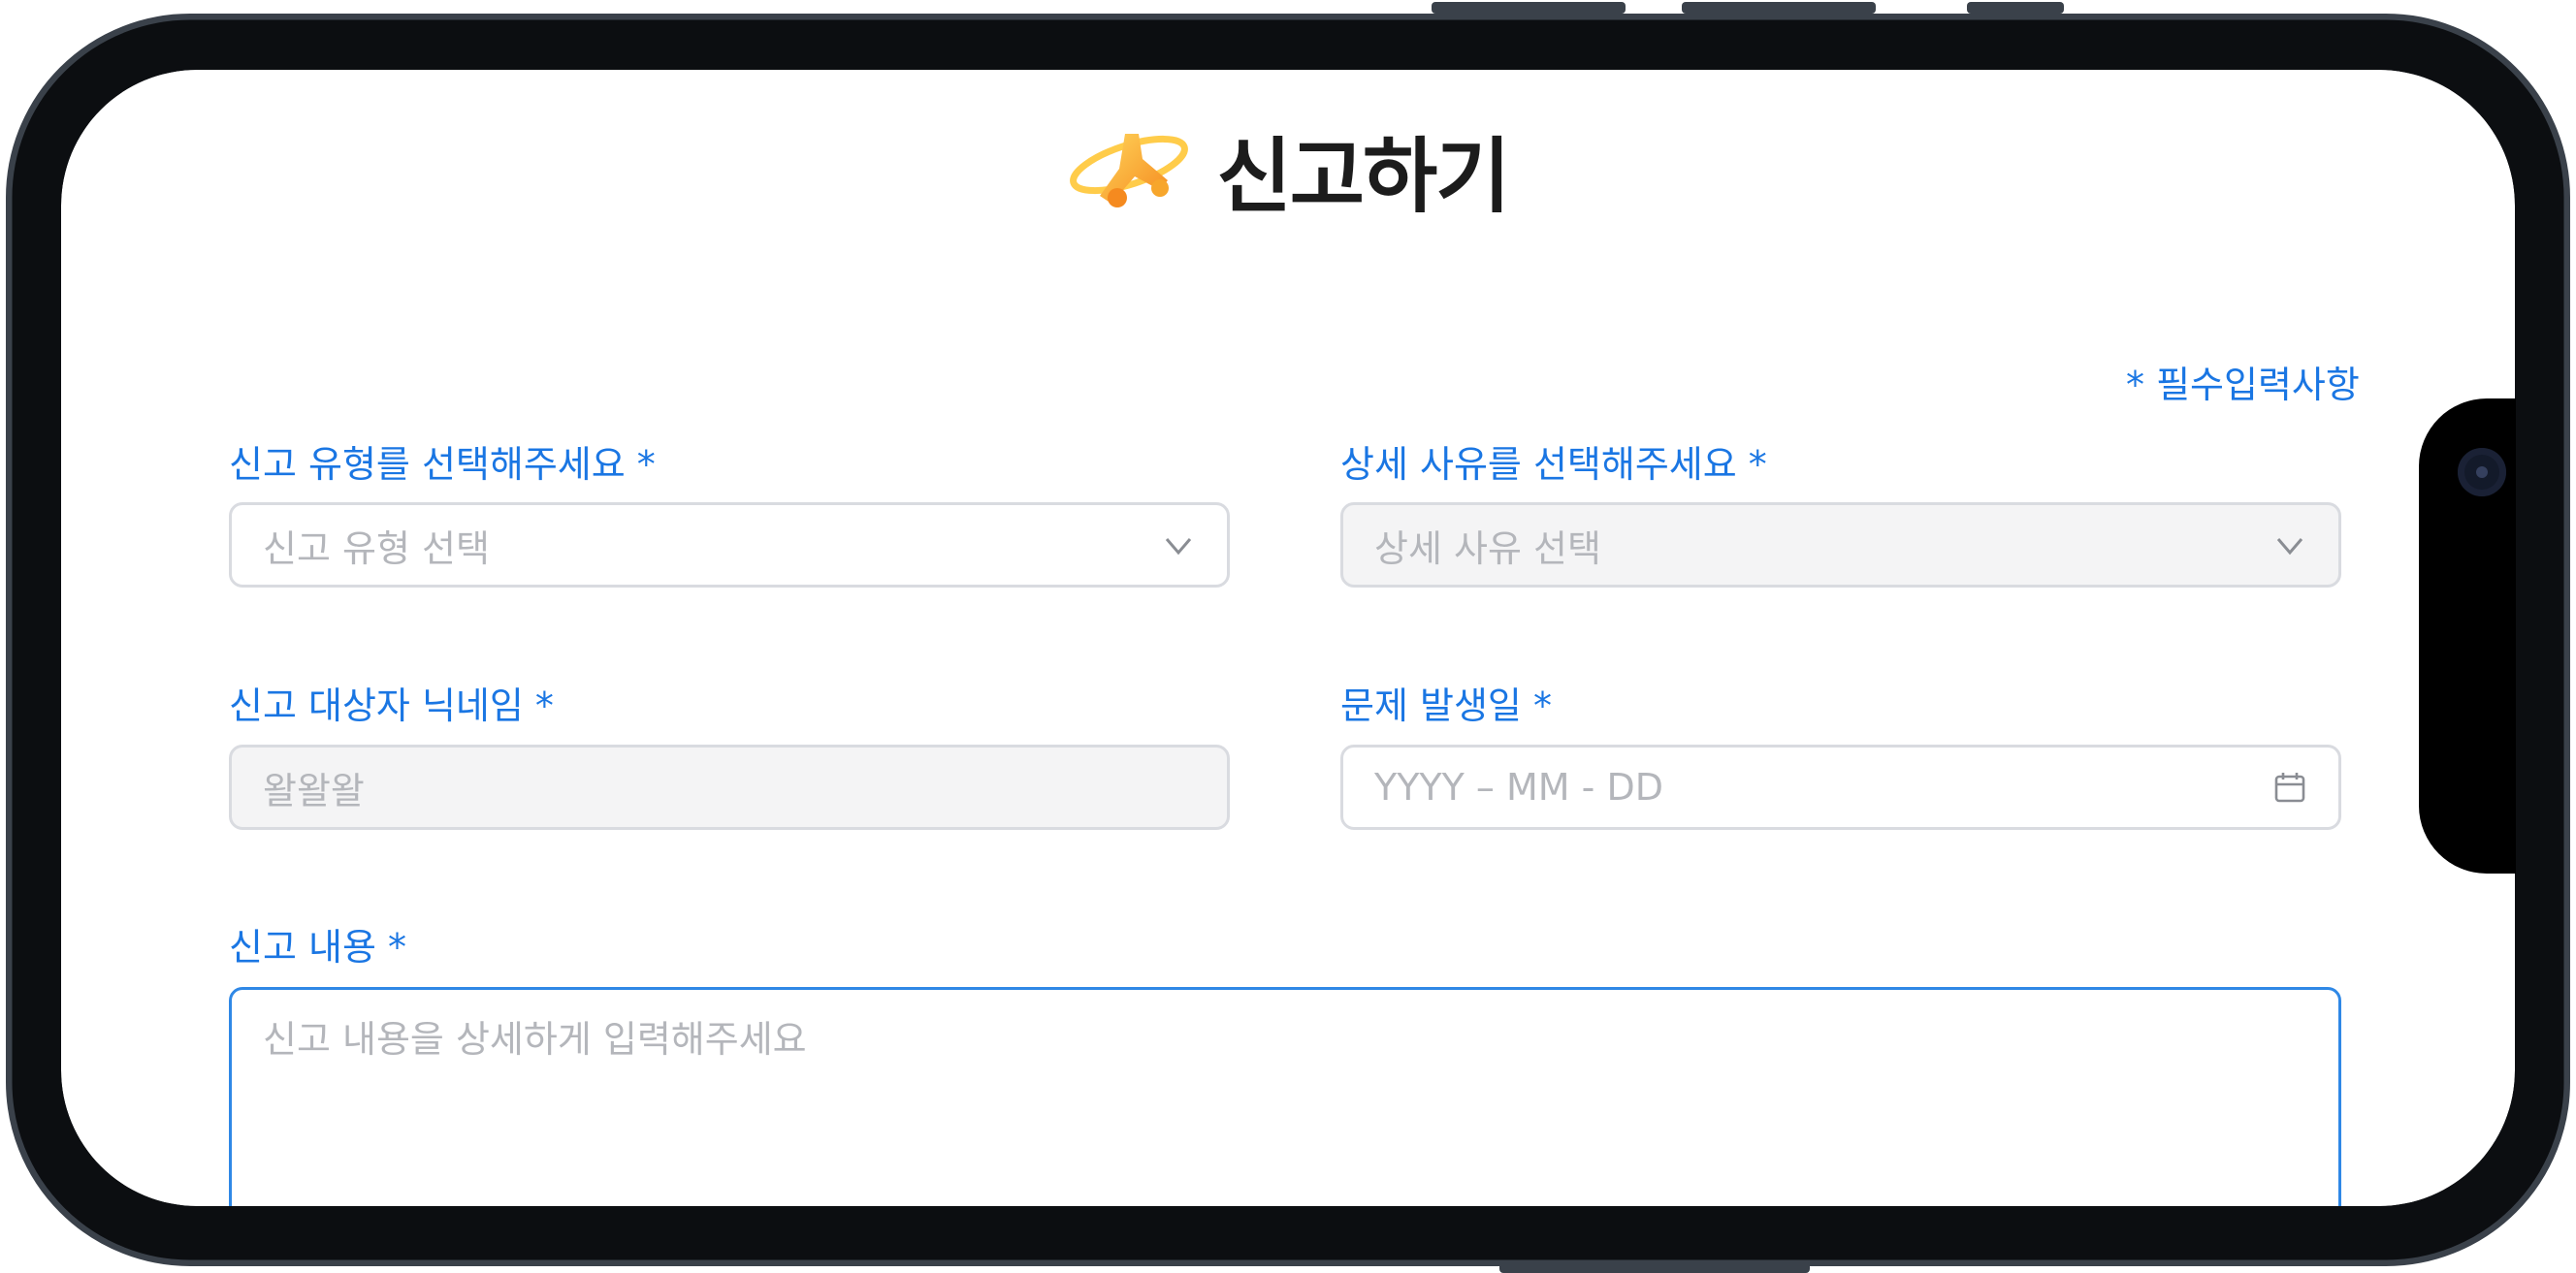  Describe the element at coordinates (317, 947) in the screenshot. I see `report-content-label: 신고 내용 *` at that location.